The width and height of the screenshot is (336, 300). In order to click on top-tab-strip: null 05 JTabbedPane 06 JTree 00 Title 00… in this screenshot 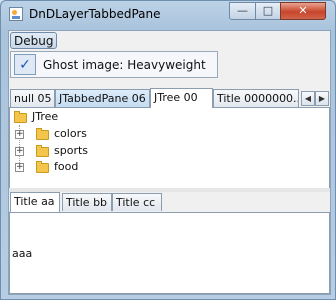, I will do `click(169, 98)`.